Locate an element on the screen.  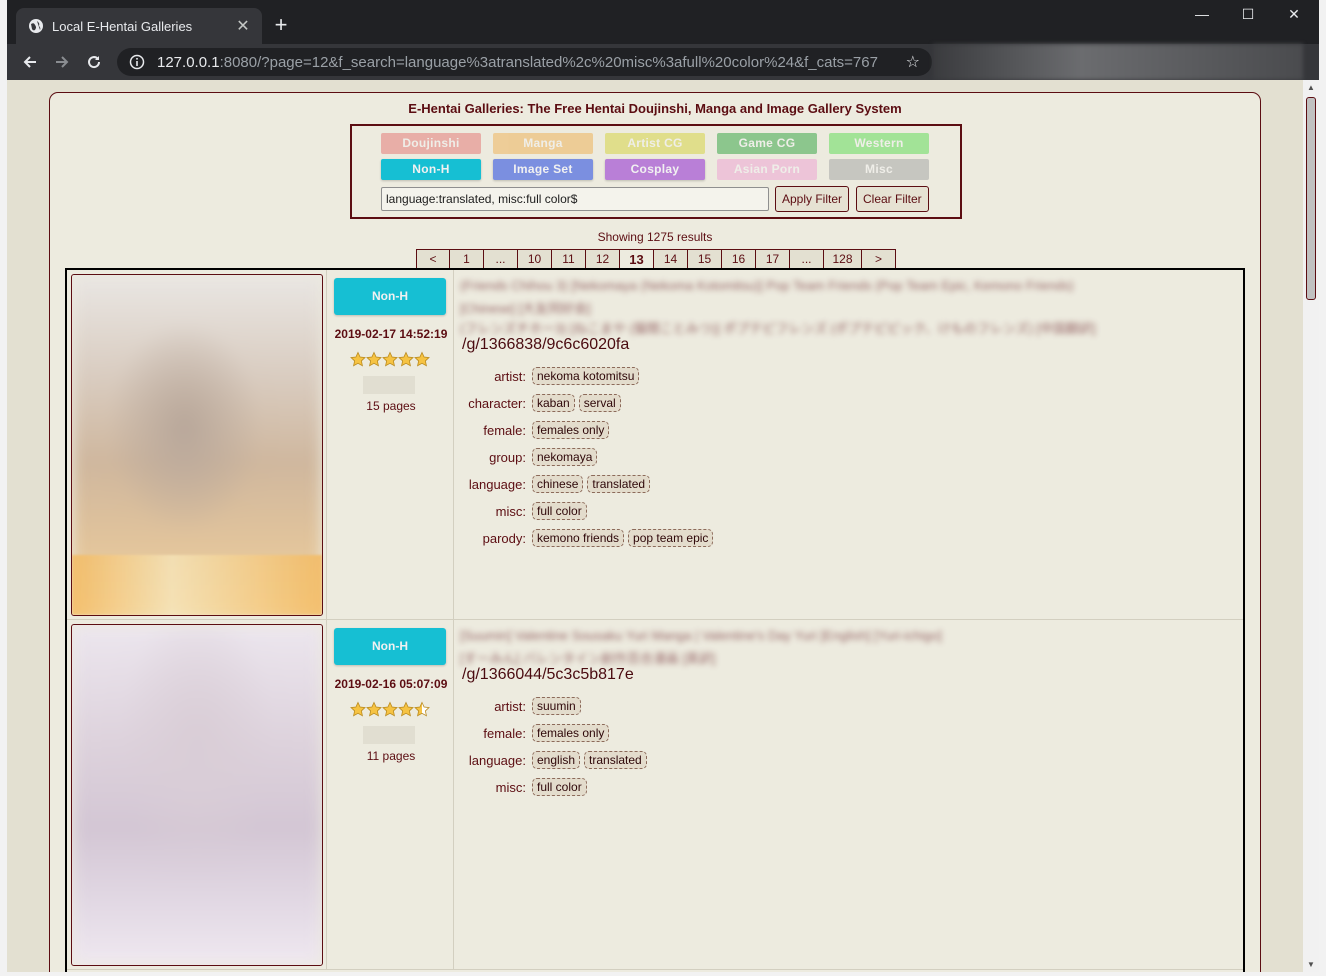
tag: english is located at coordinates (556, 760).